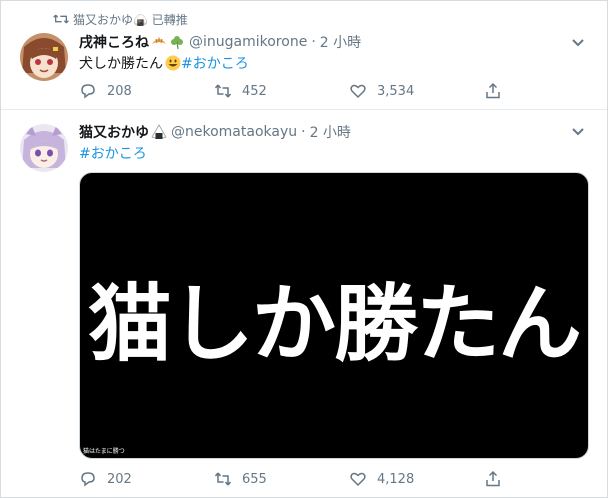  What do you see at coordinates (254, 479) in the screenshot?
I see `retweet-count: 655` at bounding box center [254, 479].